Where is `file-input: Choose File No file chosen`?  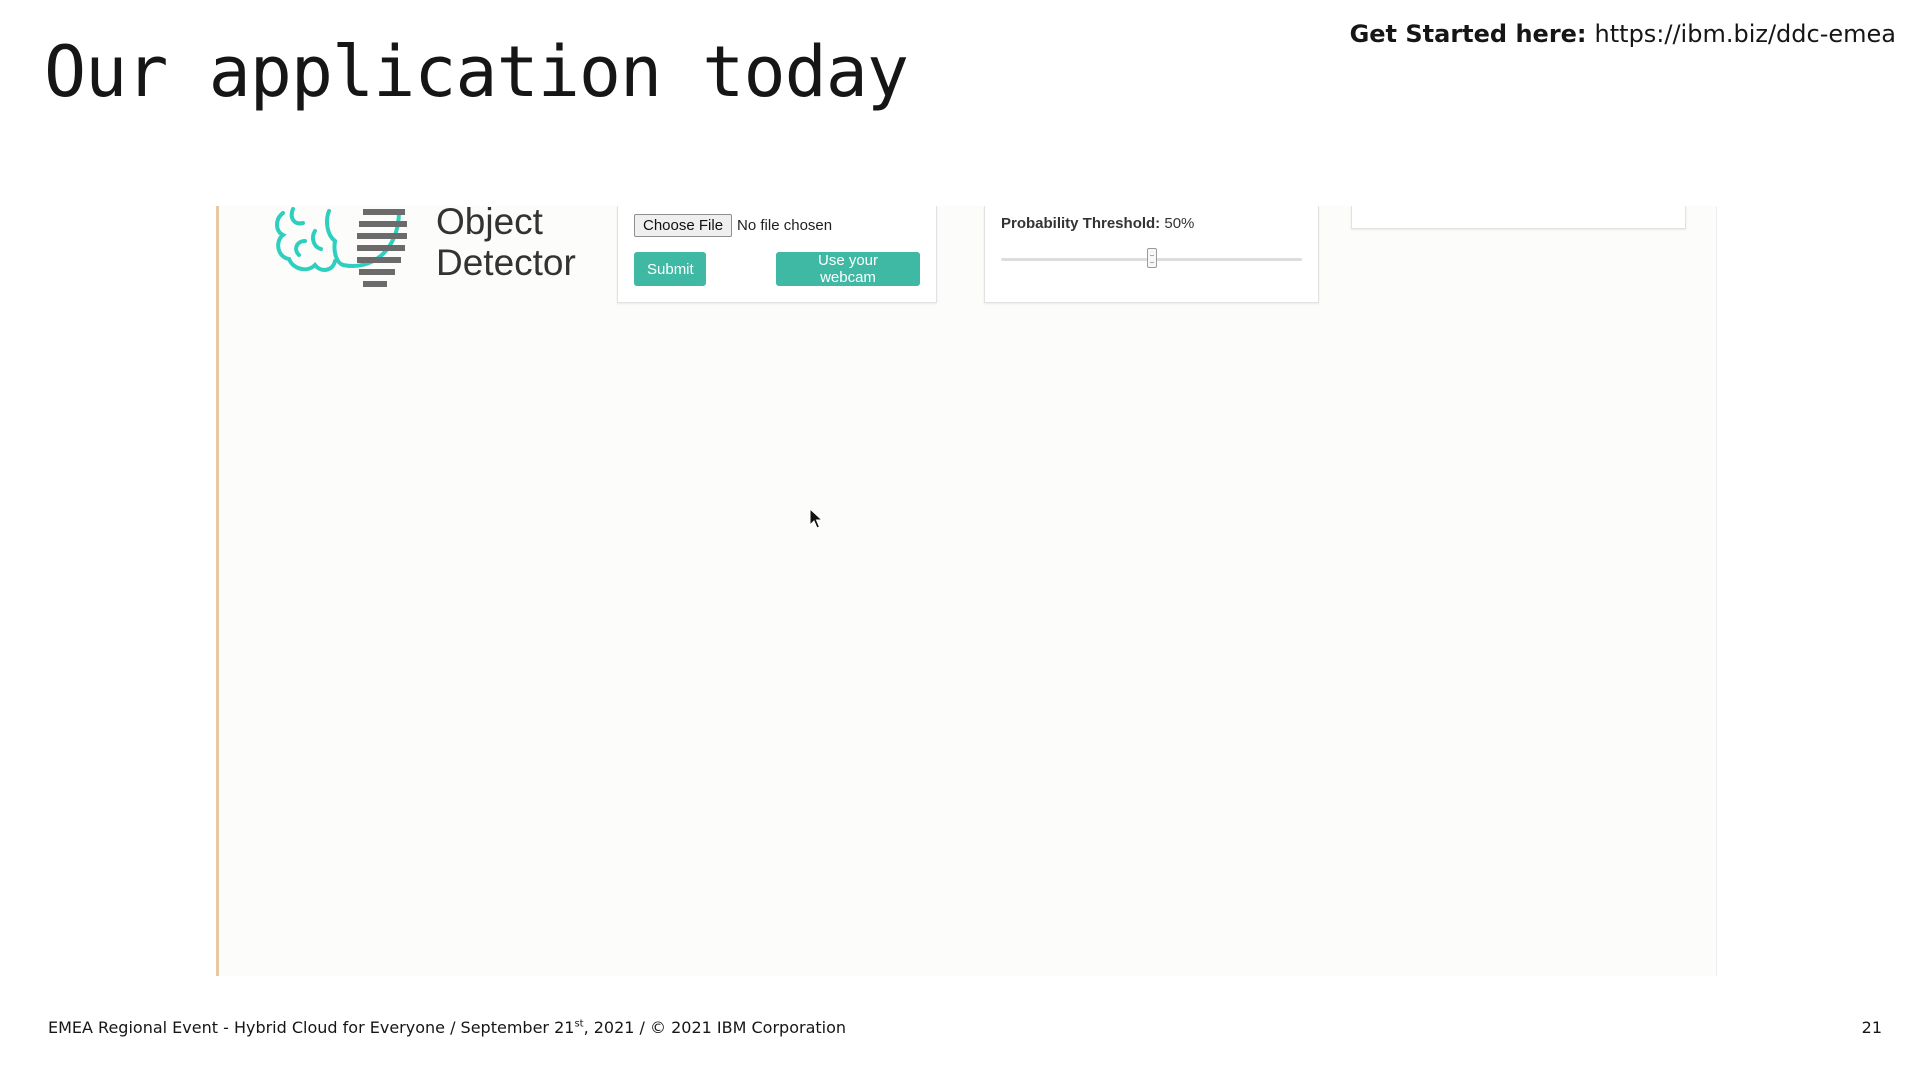 file-input: Choose File No file chosen is located at coordinates (733, 225).